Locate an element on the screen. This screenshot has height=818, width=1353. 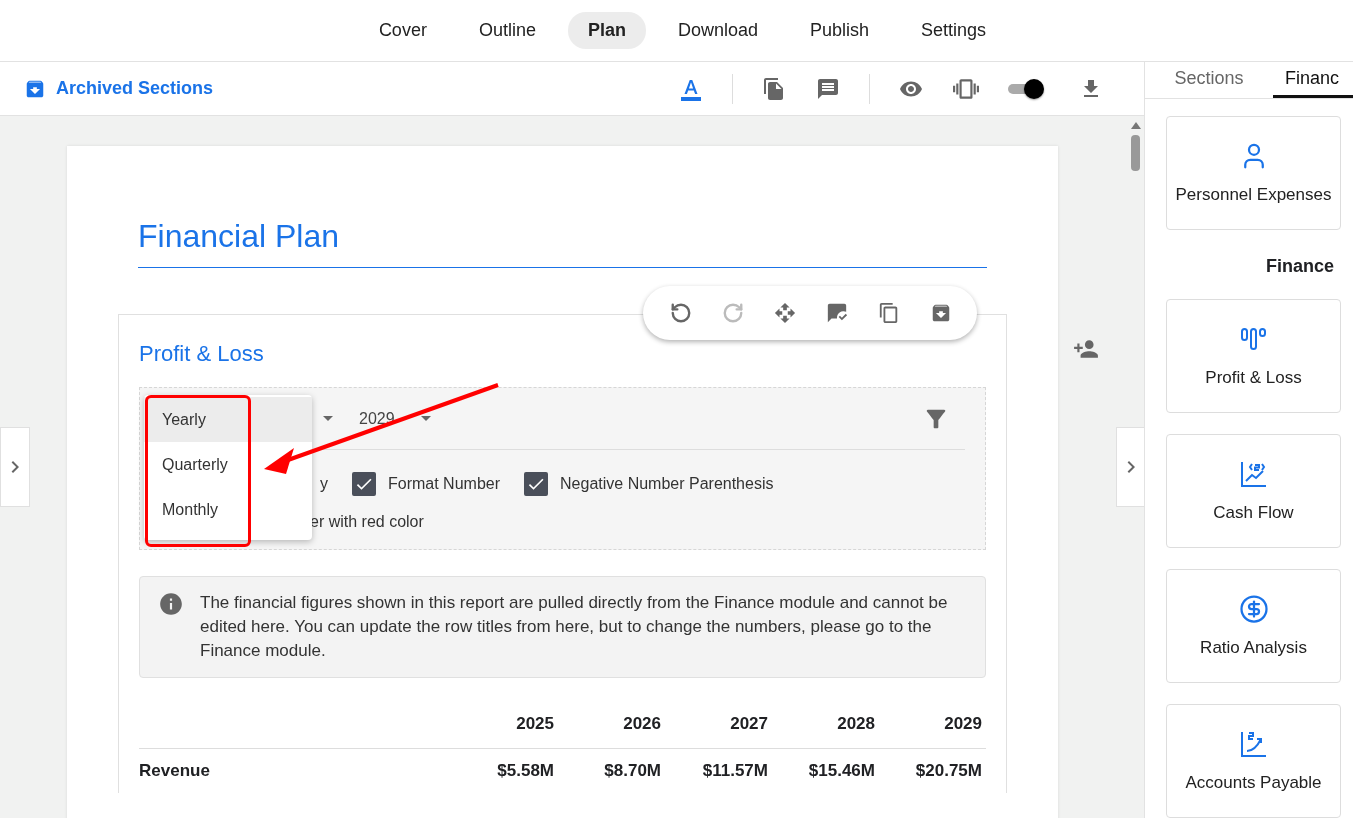
dollar-trend-icon is located at coordinates (1253, 744).